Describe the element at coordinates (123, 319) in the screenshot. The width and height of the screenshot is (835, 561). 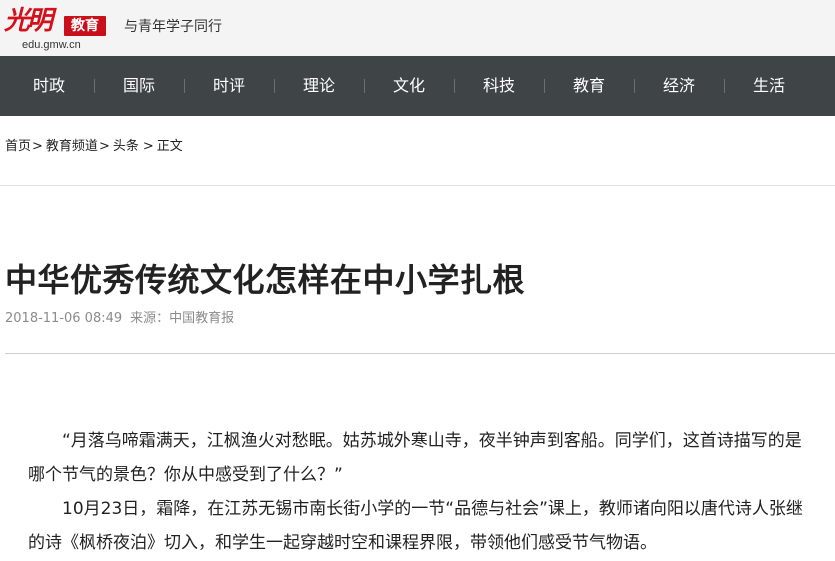
I see `article-meta: 2018-11-06 08:49 来源：中国教育报` at that location.